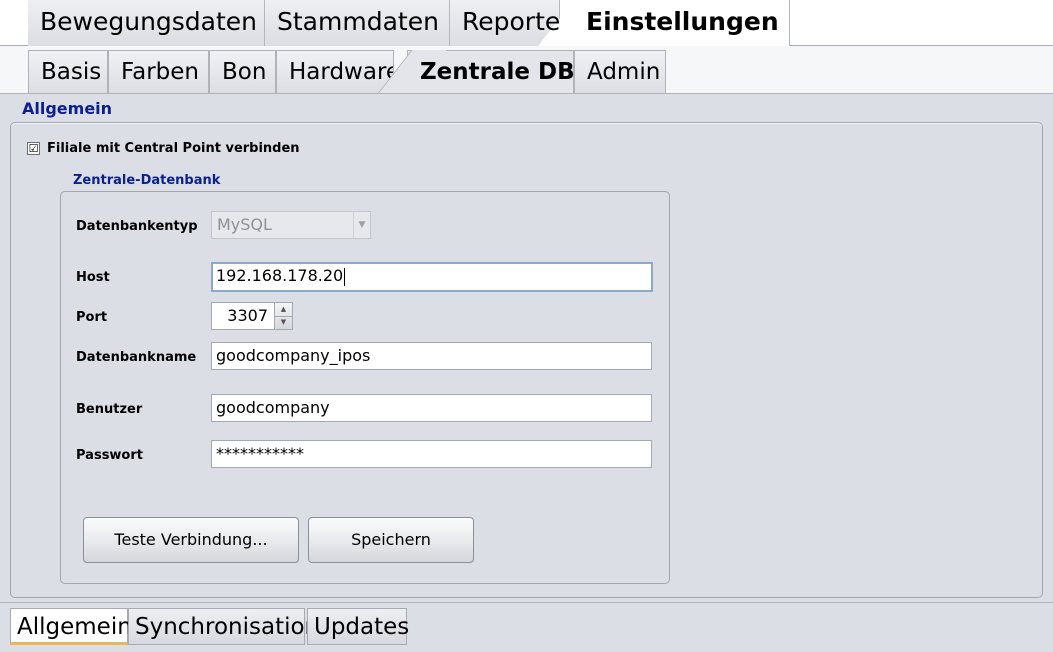 This screenshot has height=652, width=1053. I want to click on tab-label: Einstellungen, so click(682, 21).